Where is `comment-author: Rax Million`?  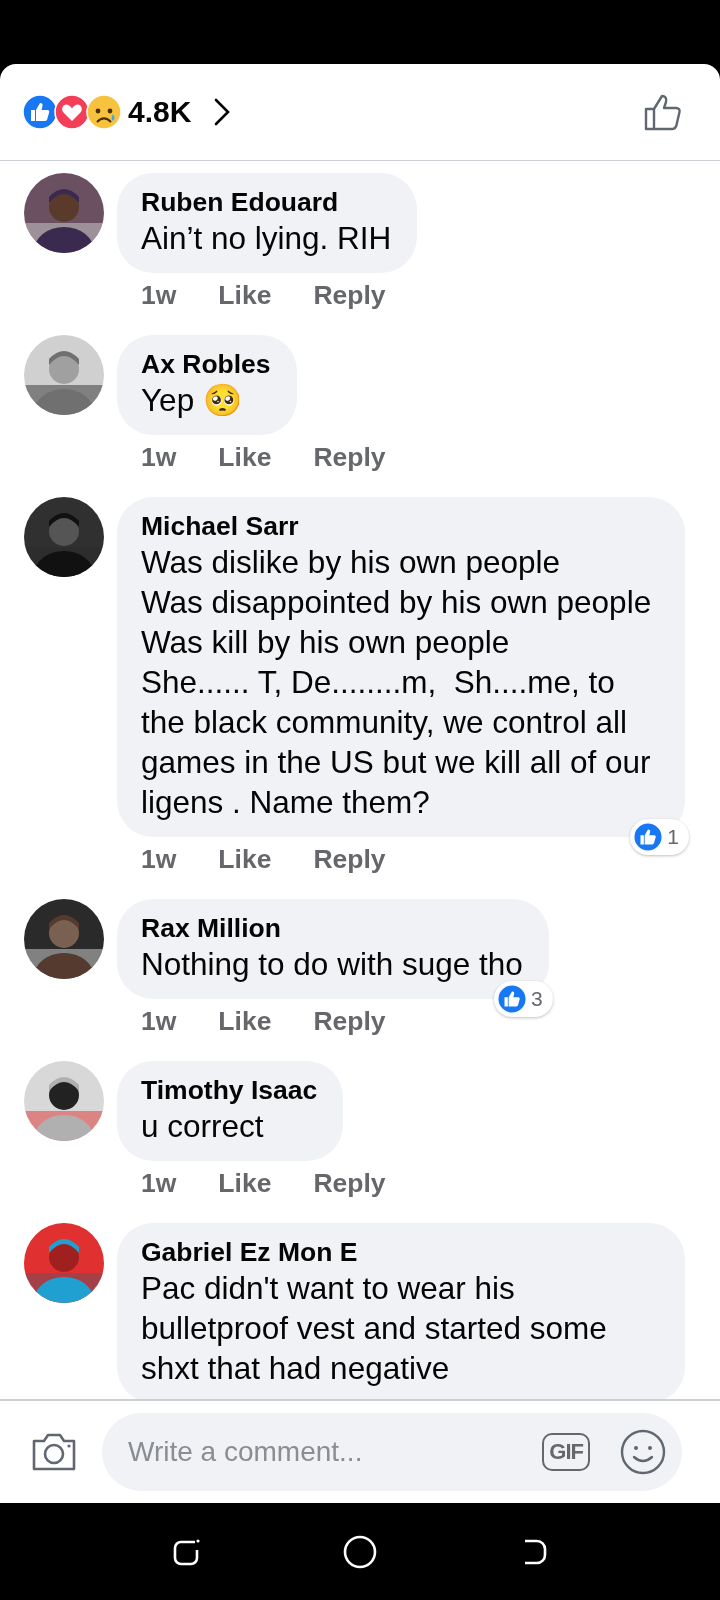 comment-author: Rax Million is located at coordinates (332, 928).